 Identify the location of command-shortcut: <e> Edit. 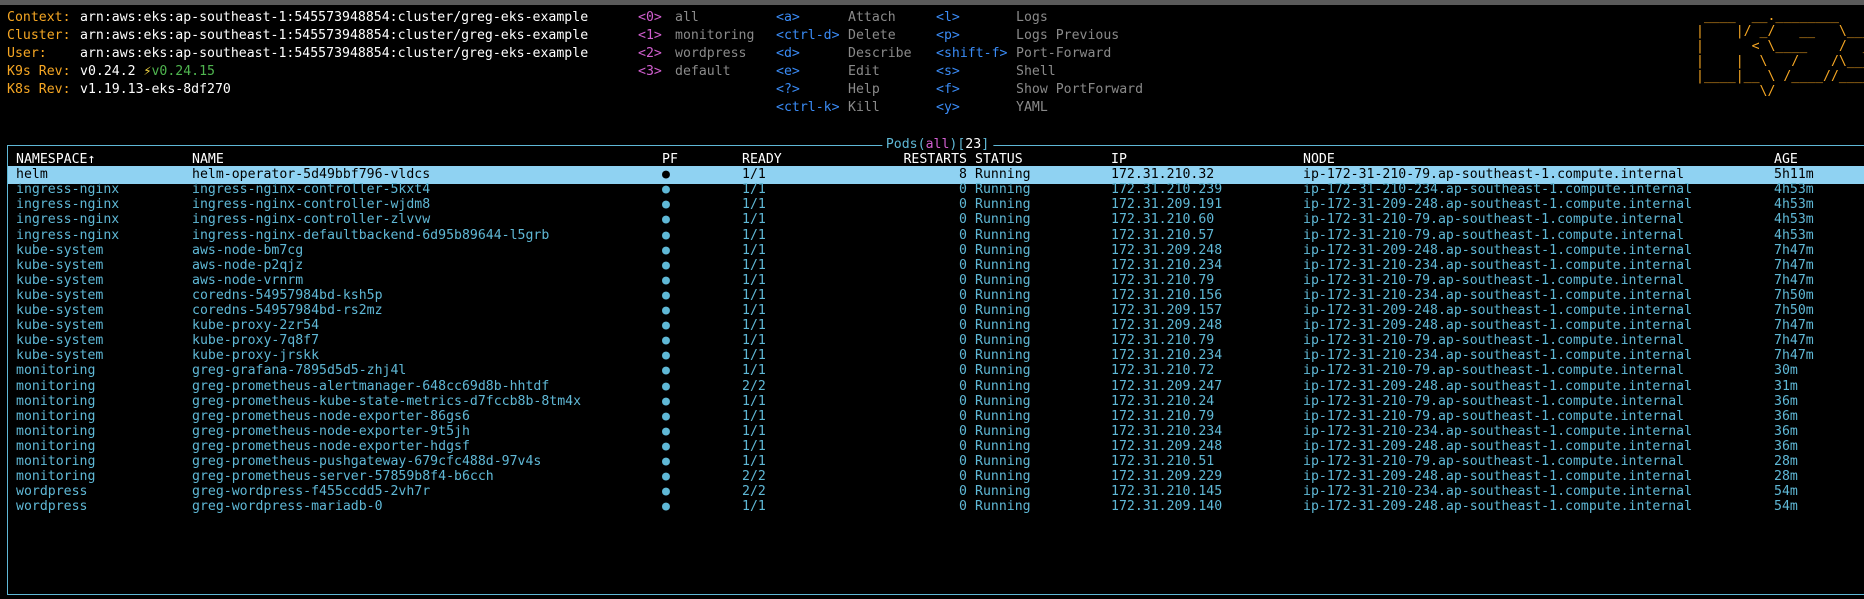
(844, 72).